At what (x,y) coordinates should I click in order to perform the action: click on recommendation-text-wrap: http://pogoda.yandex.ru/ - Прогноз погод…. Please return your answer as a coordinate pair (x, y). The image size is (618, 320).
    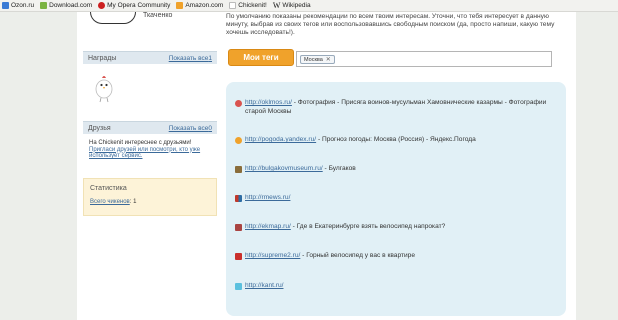
    Looking at the image, I should click on (360, 140).